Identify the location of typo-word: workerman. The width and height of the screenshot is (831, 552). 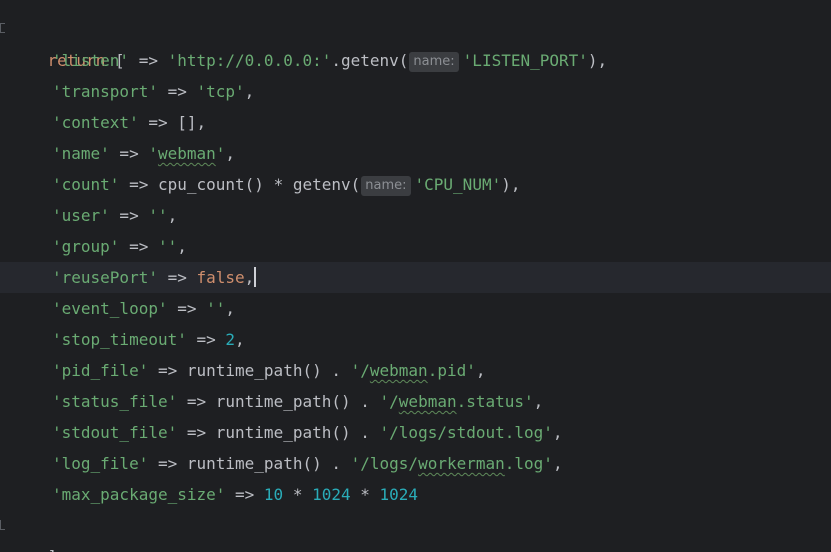
(461, 463).